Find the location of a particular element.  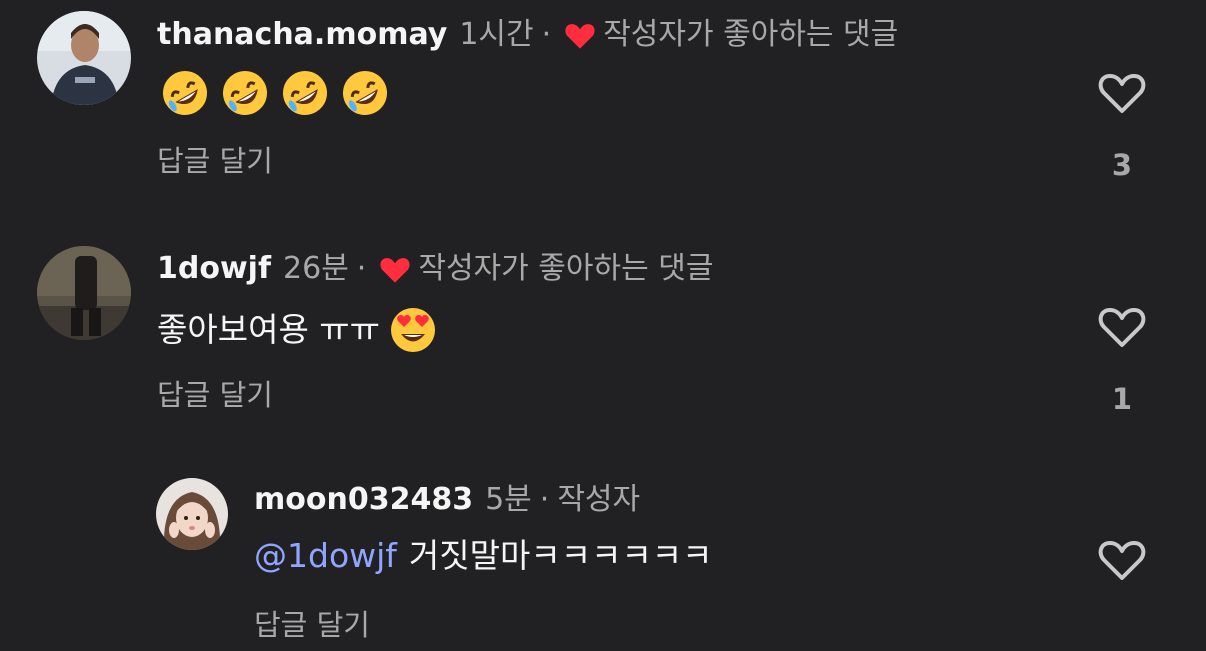

like-count: 1 is located at coordinates (1122, 399).